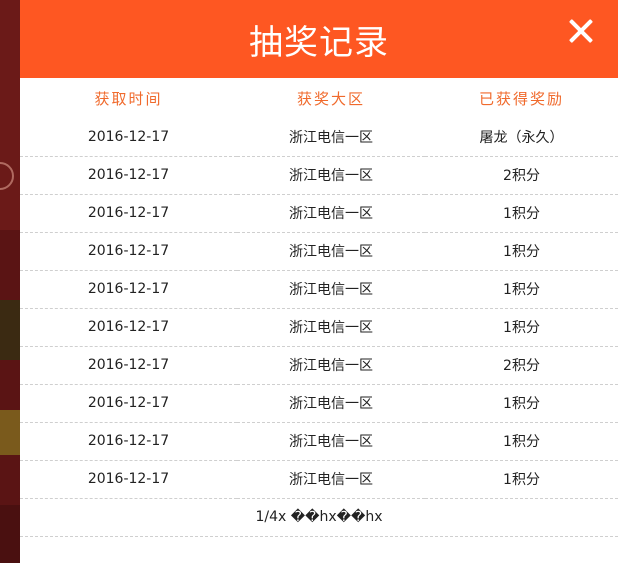  I want to click on modal-header: 抽奖记录, so click(319, 39).